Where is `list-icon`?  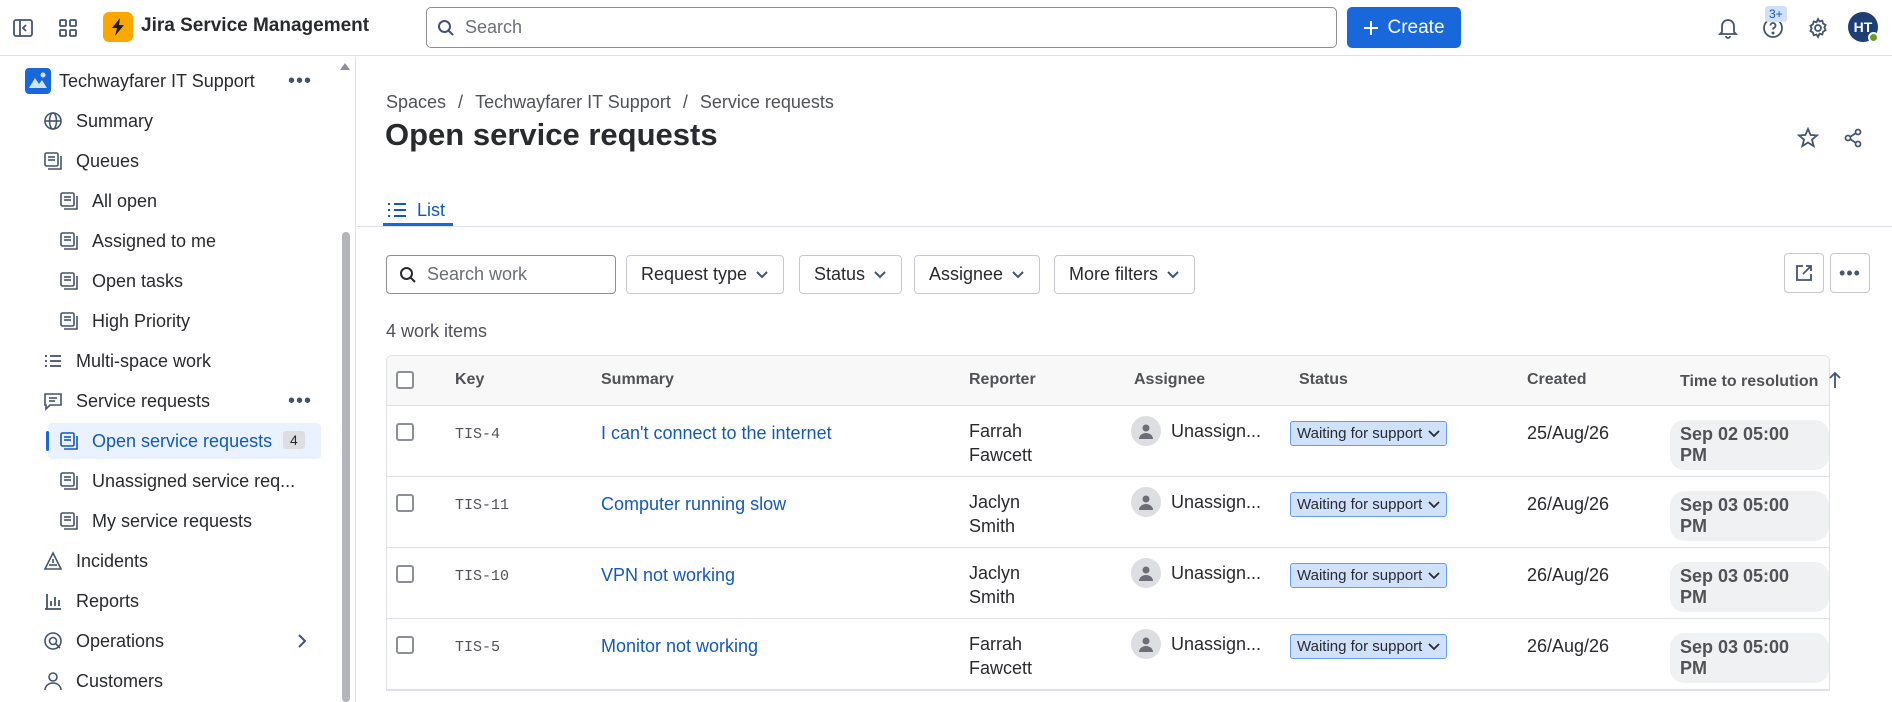
list-icon is located at coordinates (53, 361).